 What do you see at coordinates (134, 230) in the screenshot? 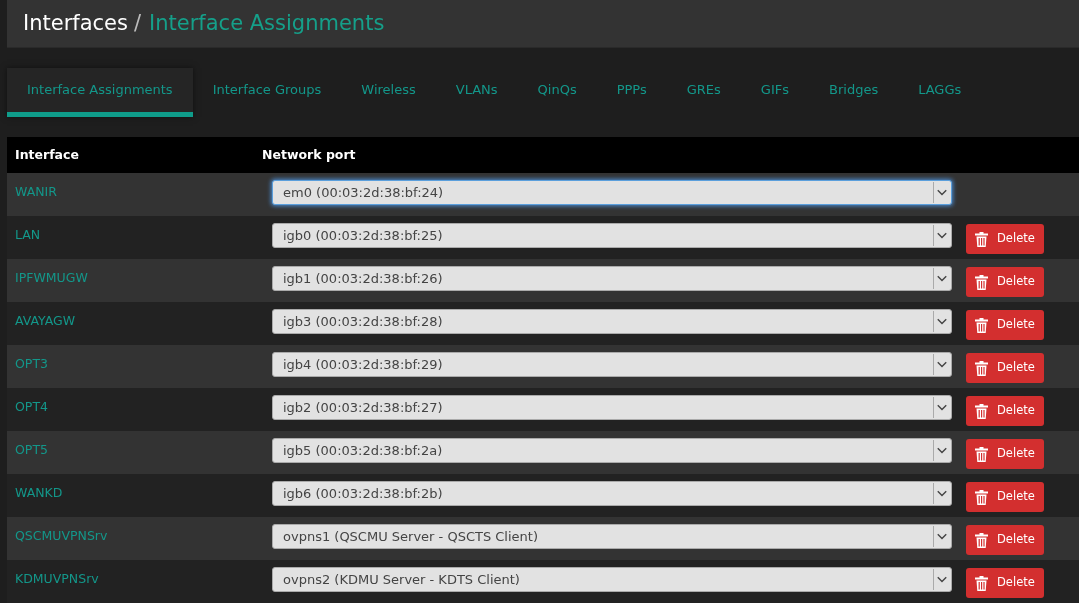
I see `interface-link: LAN` at bounding box center [134, 230].